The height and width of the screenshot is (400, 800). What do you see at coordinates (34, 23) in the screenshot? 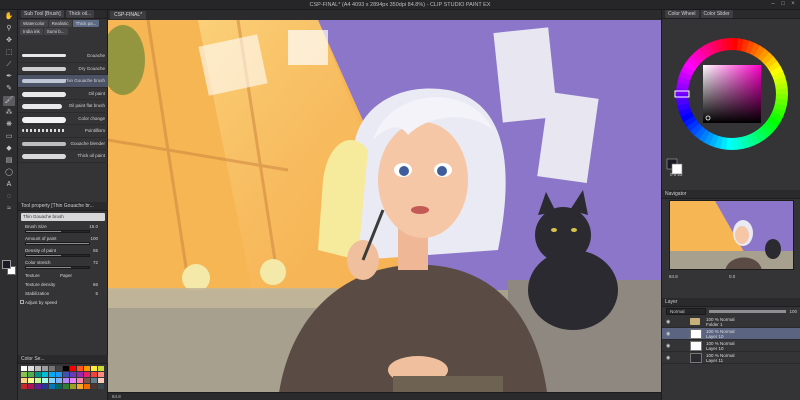
I see `subtab-watercolor: Watercolor` at bounding box center [34, 23].